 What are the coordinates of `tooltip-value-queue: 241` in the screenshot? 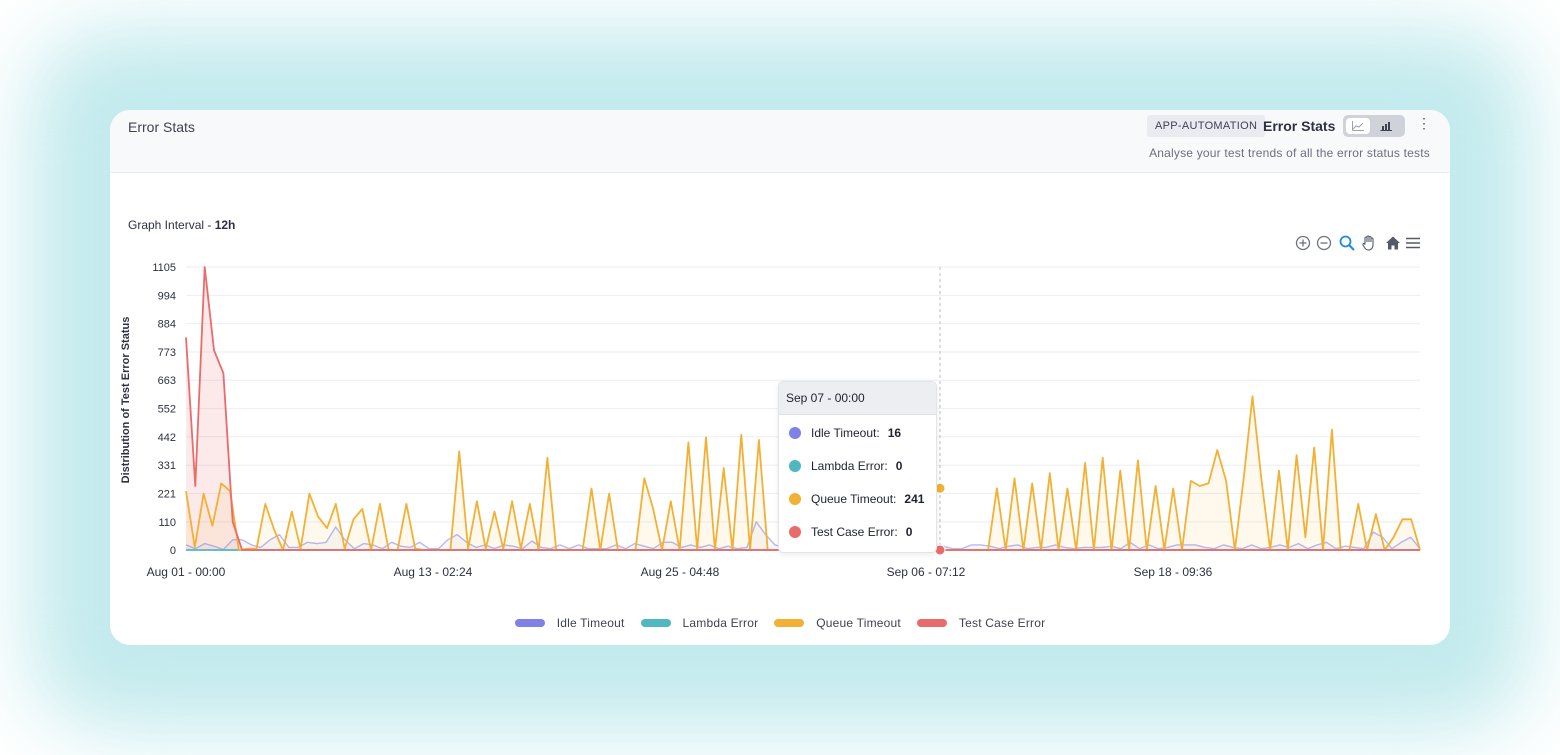 It's located at (914, 499).